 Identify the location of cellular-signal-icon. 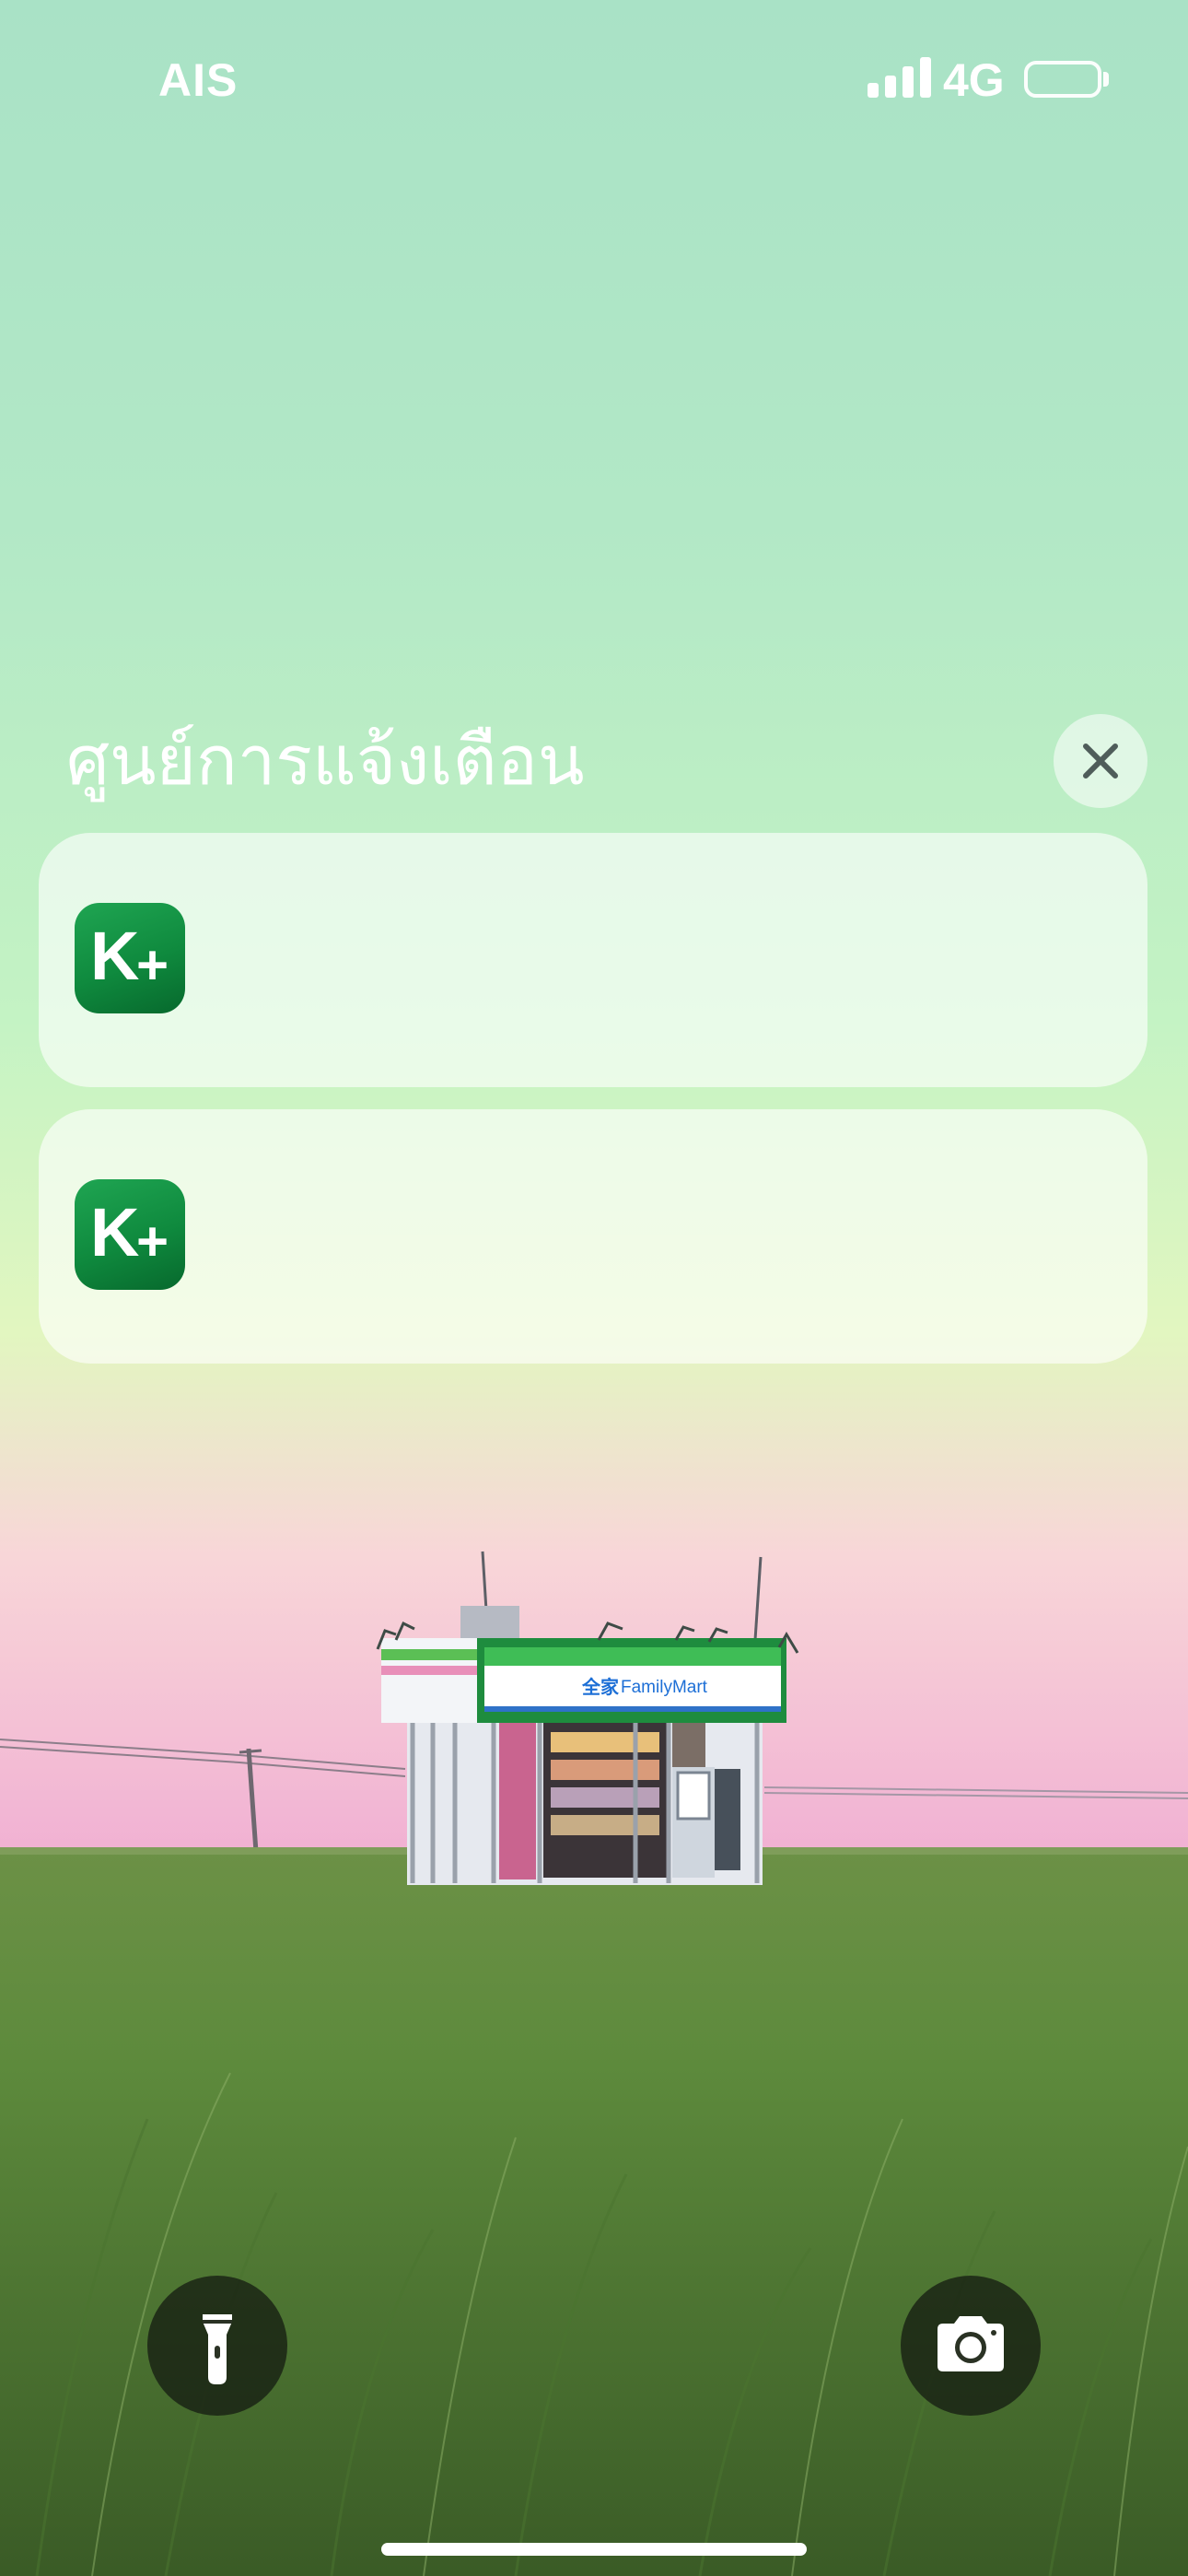
(899, 77).